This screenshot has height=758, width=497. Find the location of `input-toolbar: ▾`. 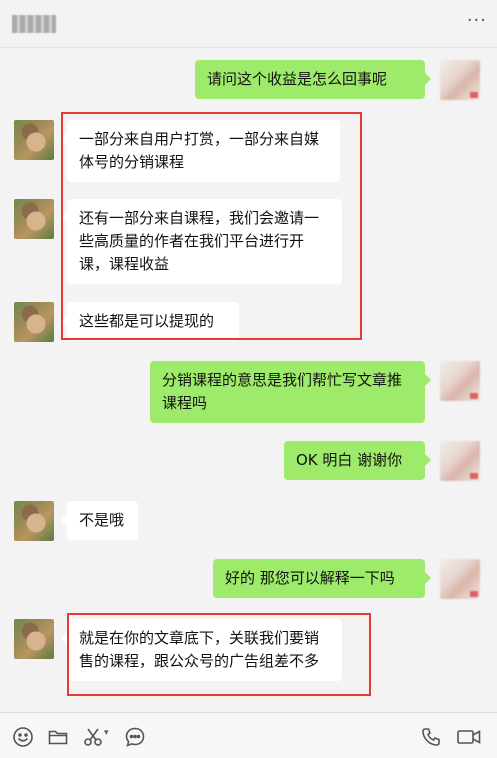

input-toolbar: ▾ is located at coordinates (248, 735).